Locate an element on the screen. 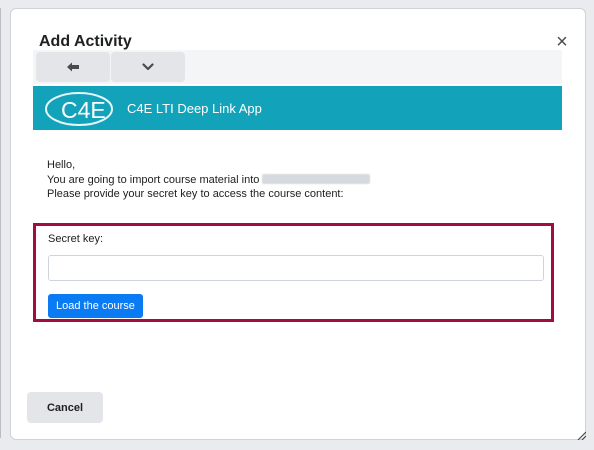 This screenshot has height=450, width=594. secret-key-input is located at coordinates (296, 268).